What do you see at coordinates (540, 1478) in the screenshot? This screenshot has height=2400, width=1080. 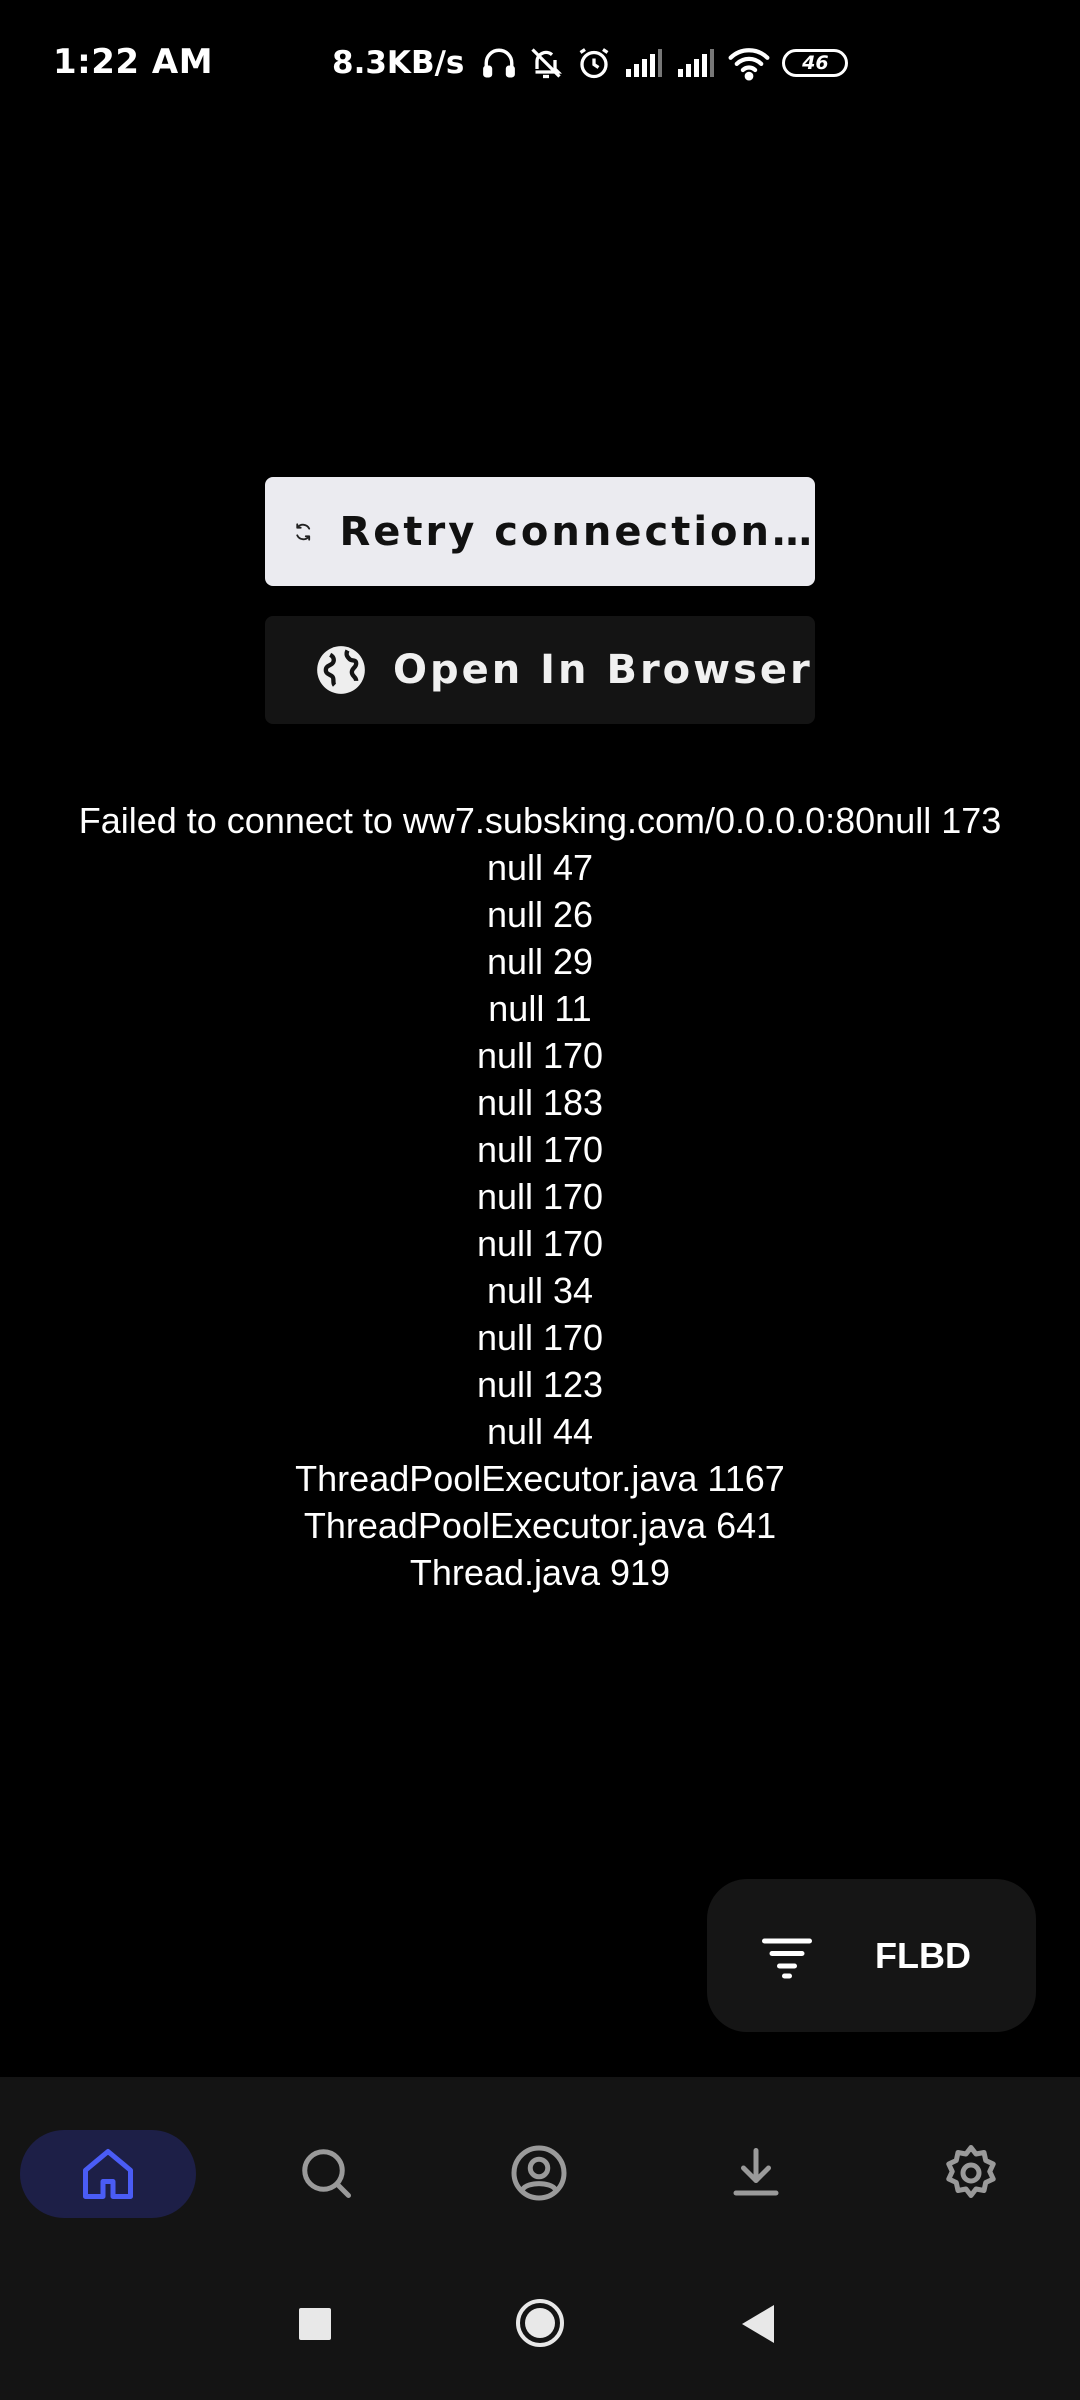 I see `error-line: ThreadPoolExecutor.java 1167` at bounding box center [540, 1478].